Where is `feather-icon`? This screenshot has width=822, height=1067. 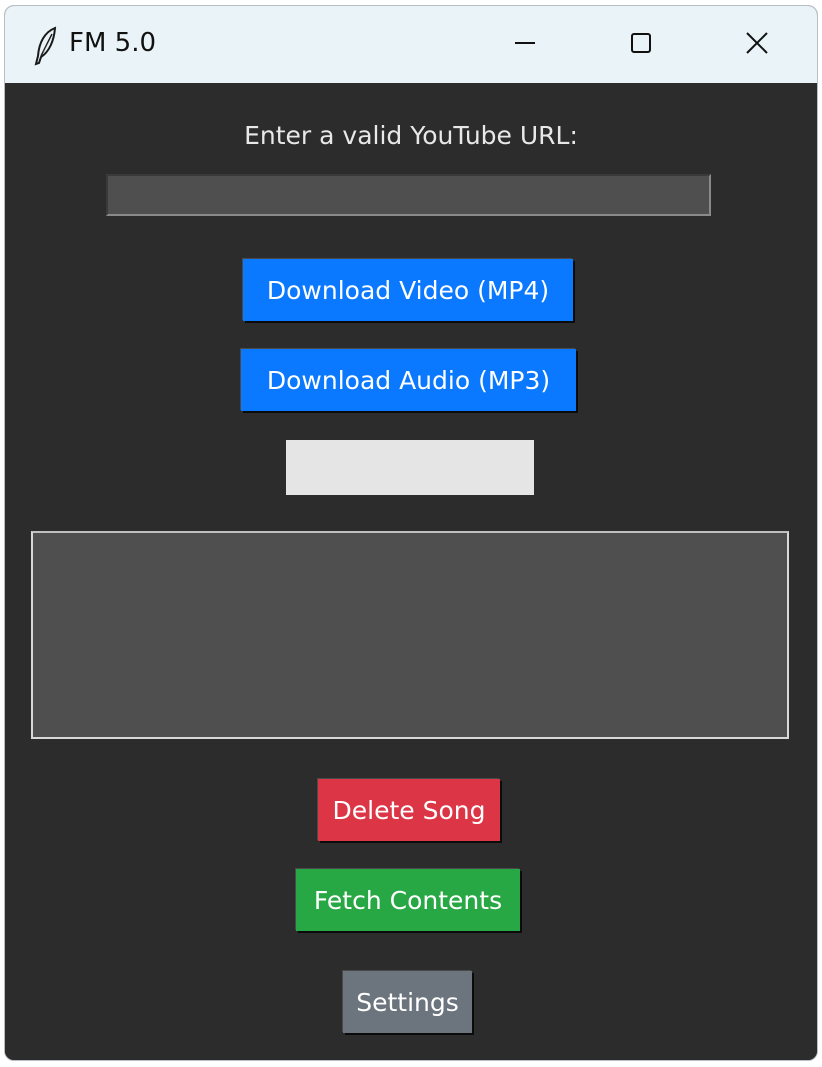
feather-icon is located at coordinates (46, 46).